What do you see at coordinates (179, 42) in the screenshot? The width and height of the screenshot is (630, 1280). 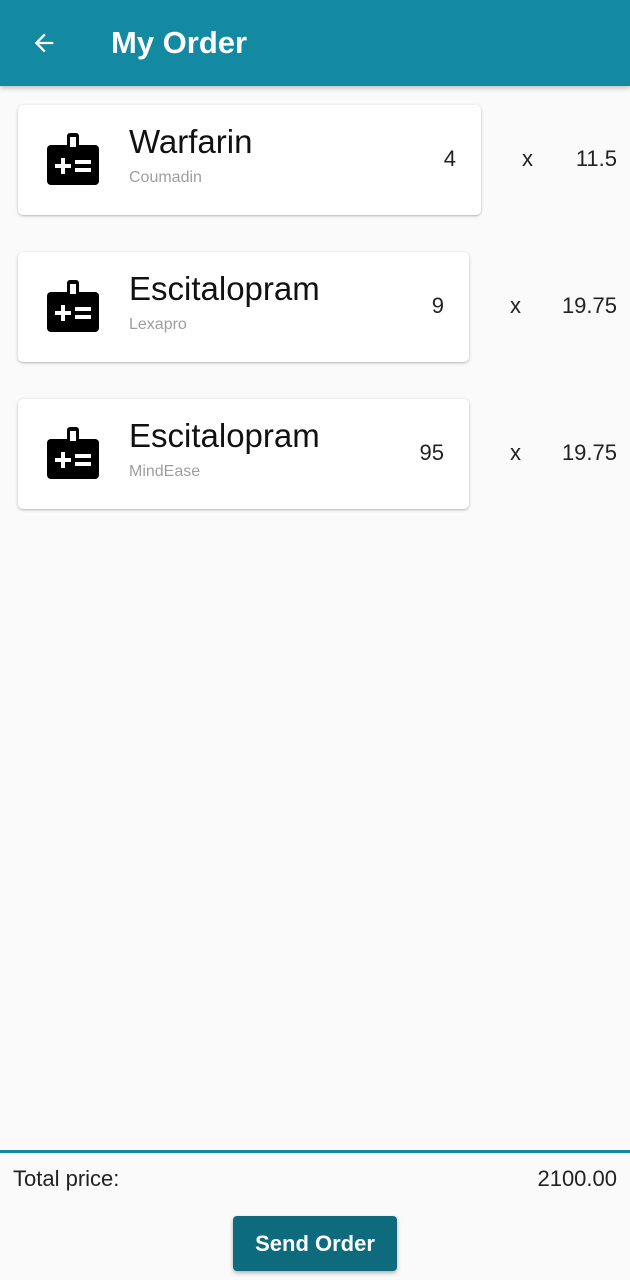 I see `page-title: My Order` at bounding box center [179, 42].